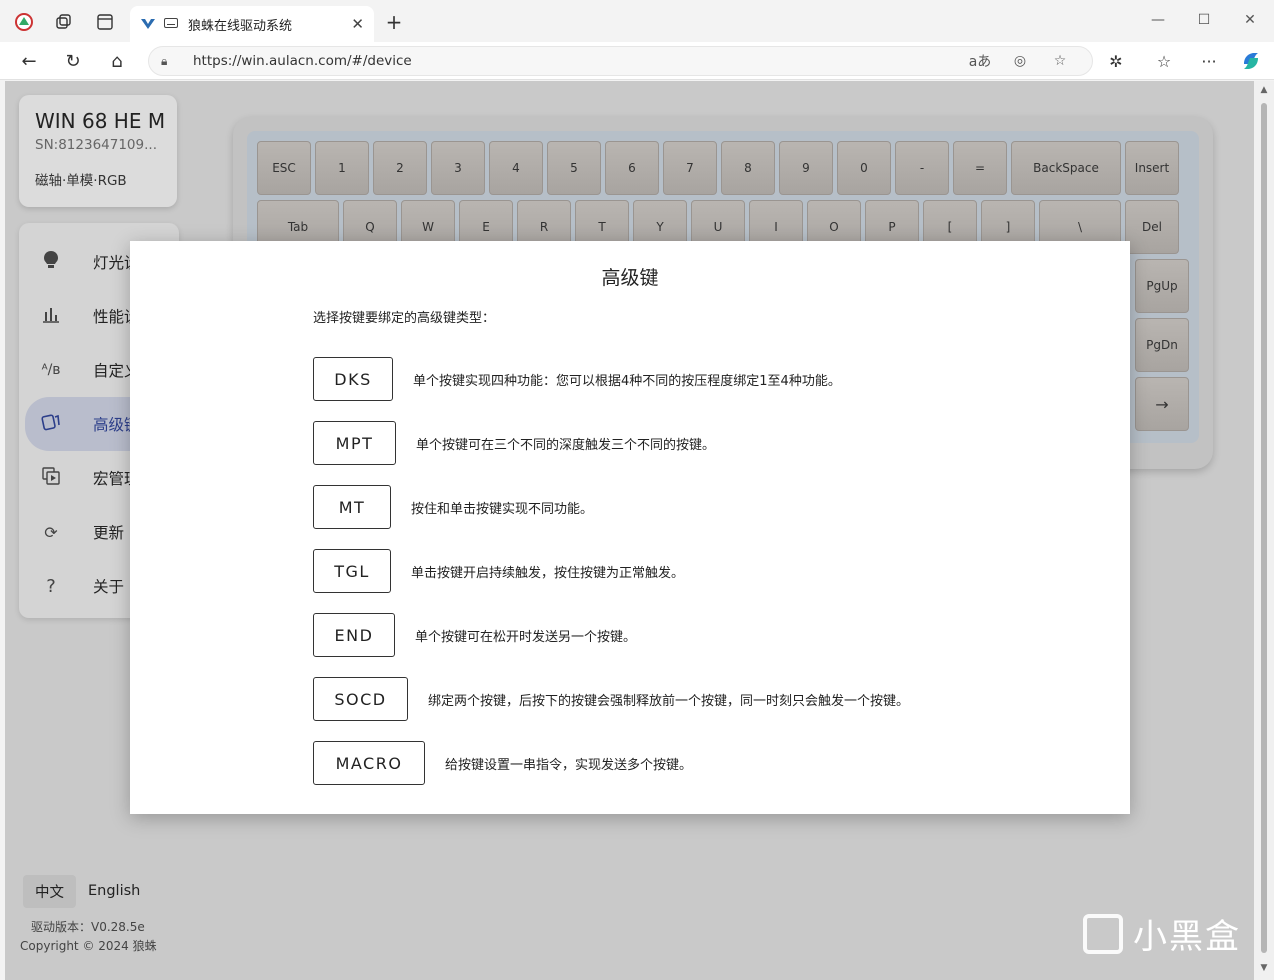  I want to click on new-tab-icon: +, so click(394, 22).